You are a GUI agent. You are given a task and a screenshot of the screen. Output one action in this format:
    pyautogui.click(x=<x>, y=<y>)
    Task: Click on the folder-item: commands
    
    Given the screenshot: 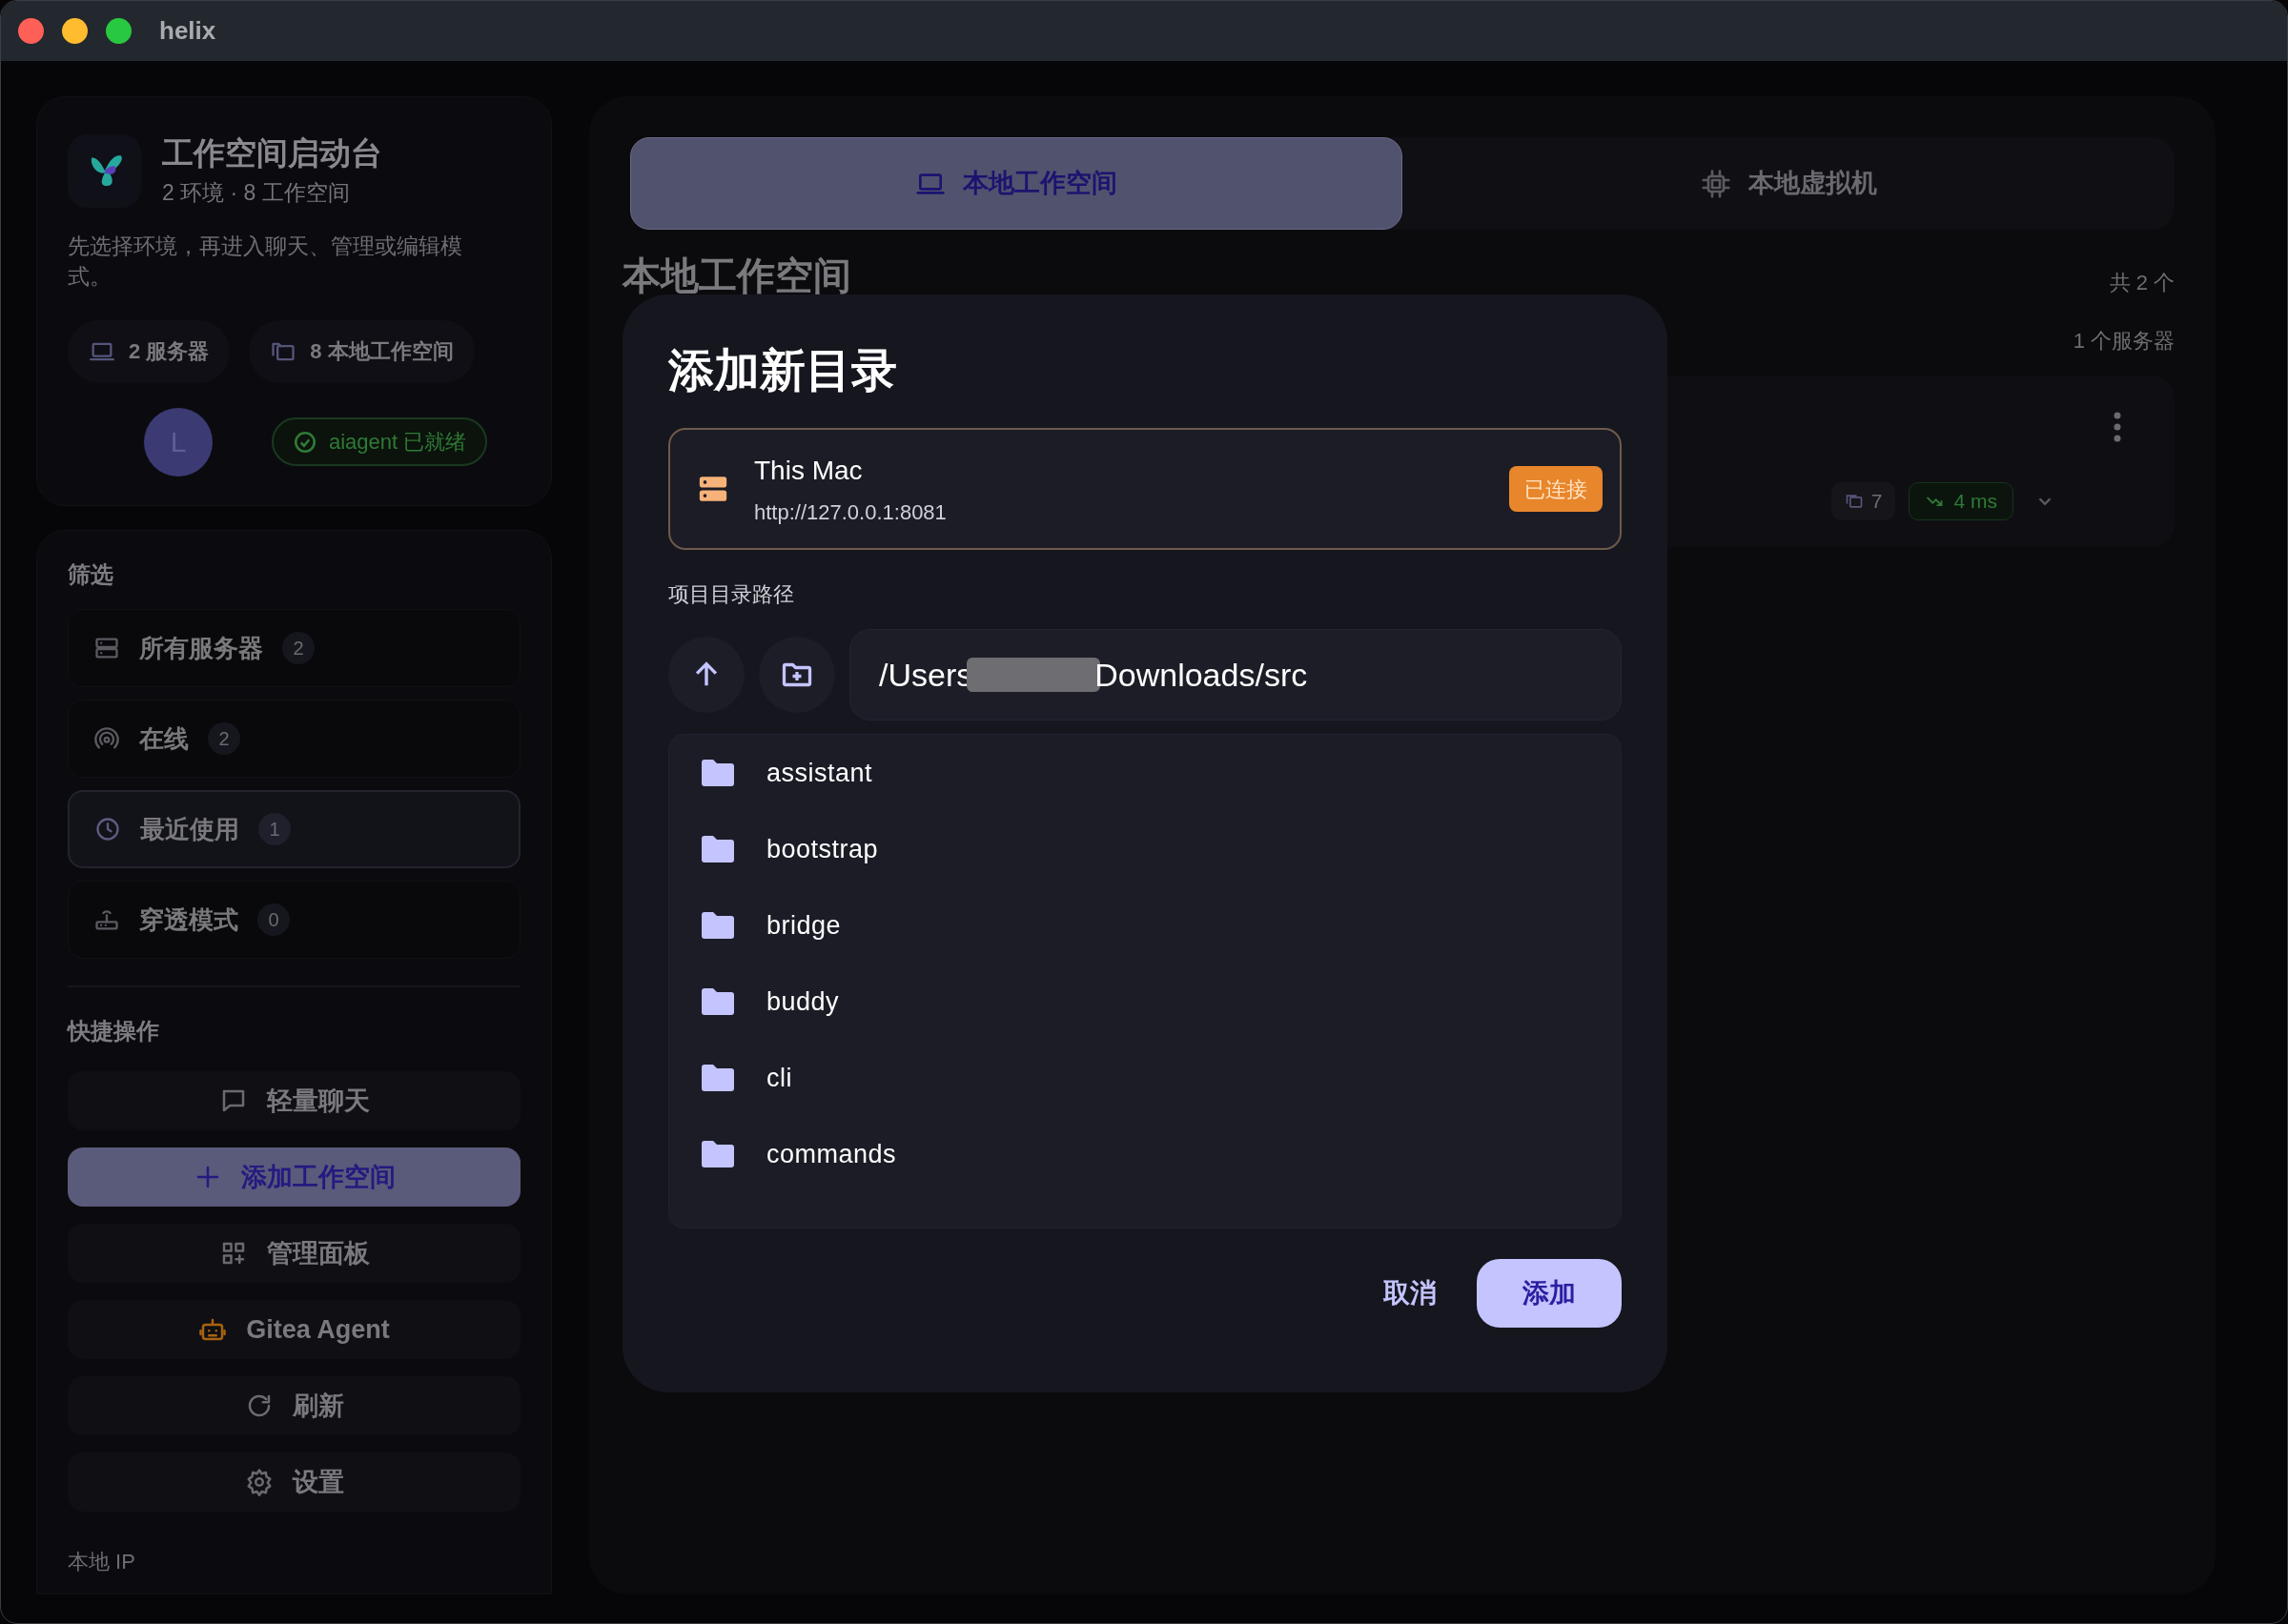 What is the action you would take?
    pyautogui.click(x=1145, y=1154)
    